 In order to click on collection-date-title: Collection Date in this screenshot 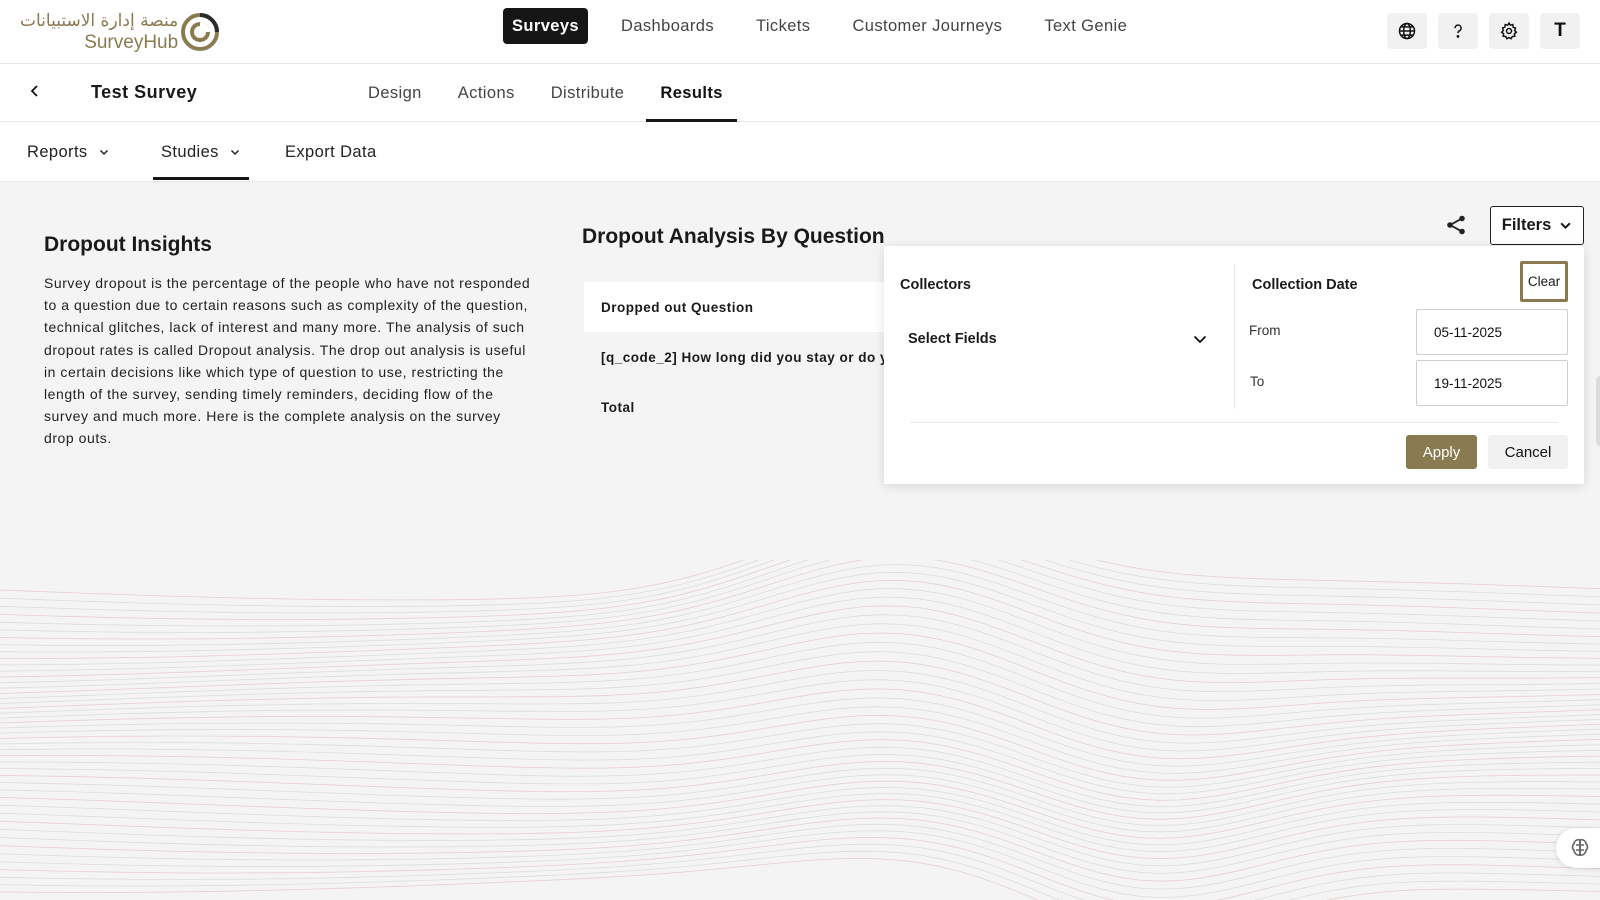, I will do `click(1305, 285)`.